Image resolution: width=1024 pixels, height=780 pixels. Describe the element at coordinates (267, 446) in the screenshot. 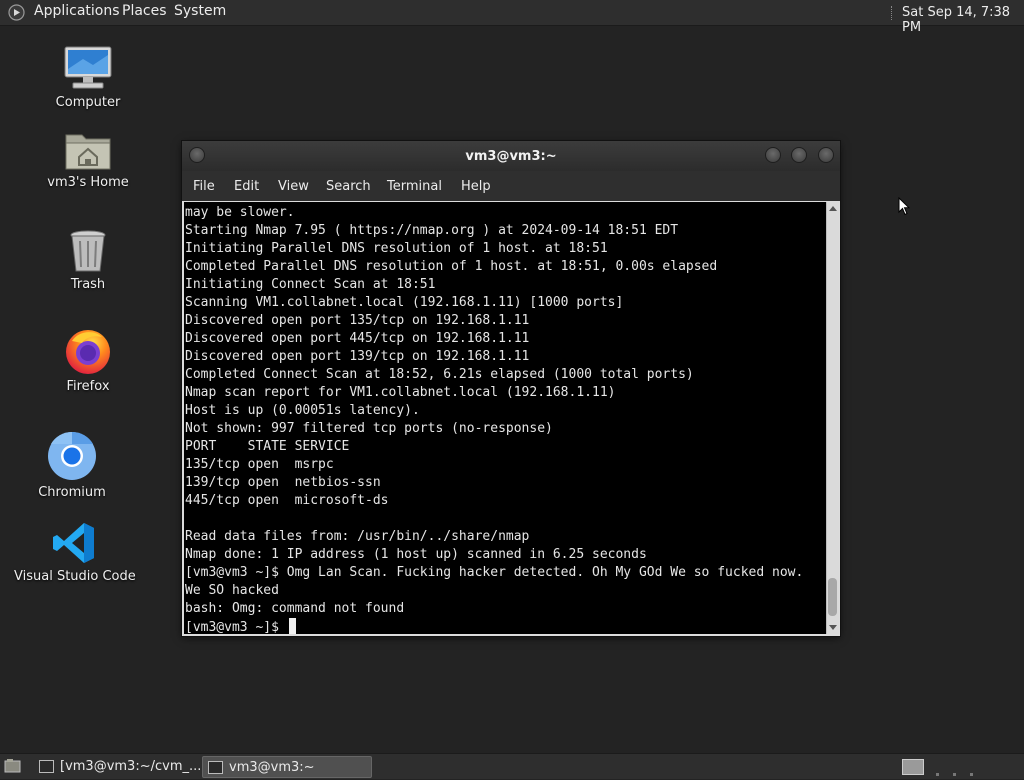

I see `terminal-line: PORT STATE SERVICE` at that location.